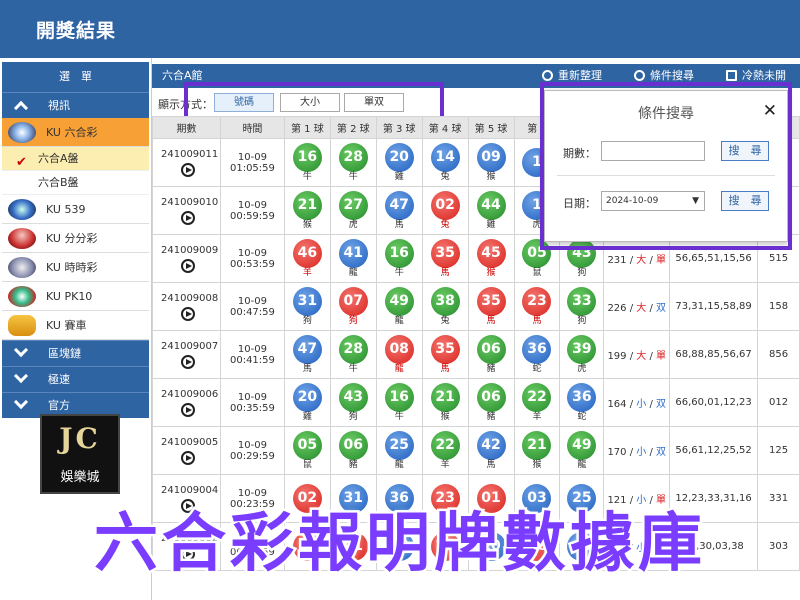  What do you see at coordinates (22, 238) in the screenshot?
I see `dealer-icon` at bounding box center [22, 238].